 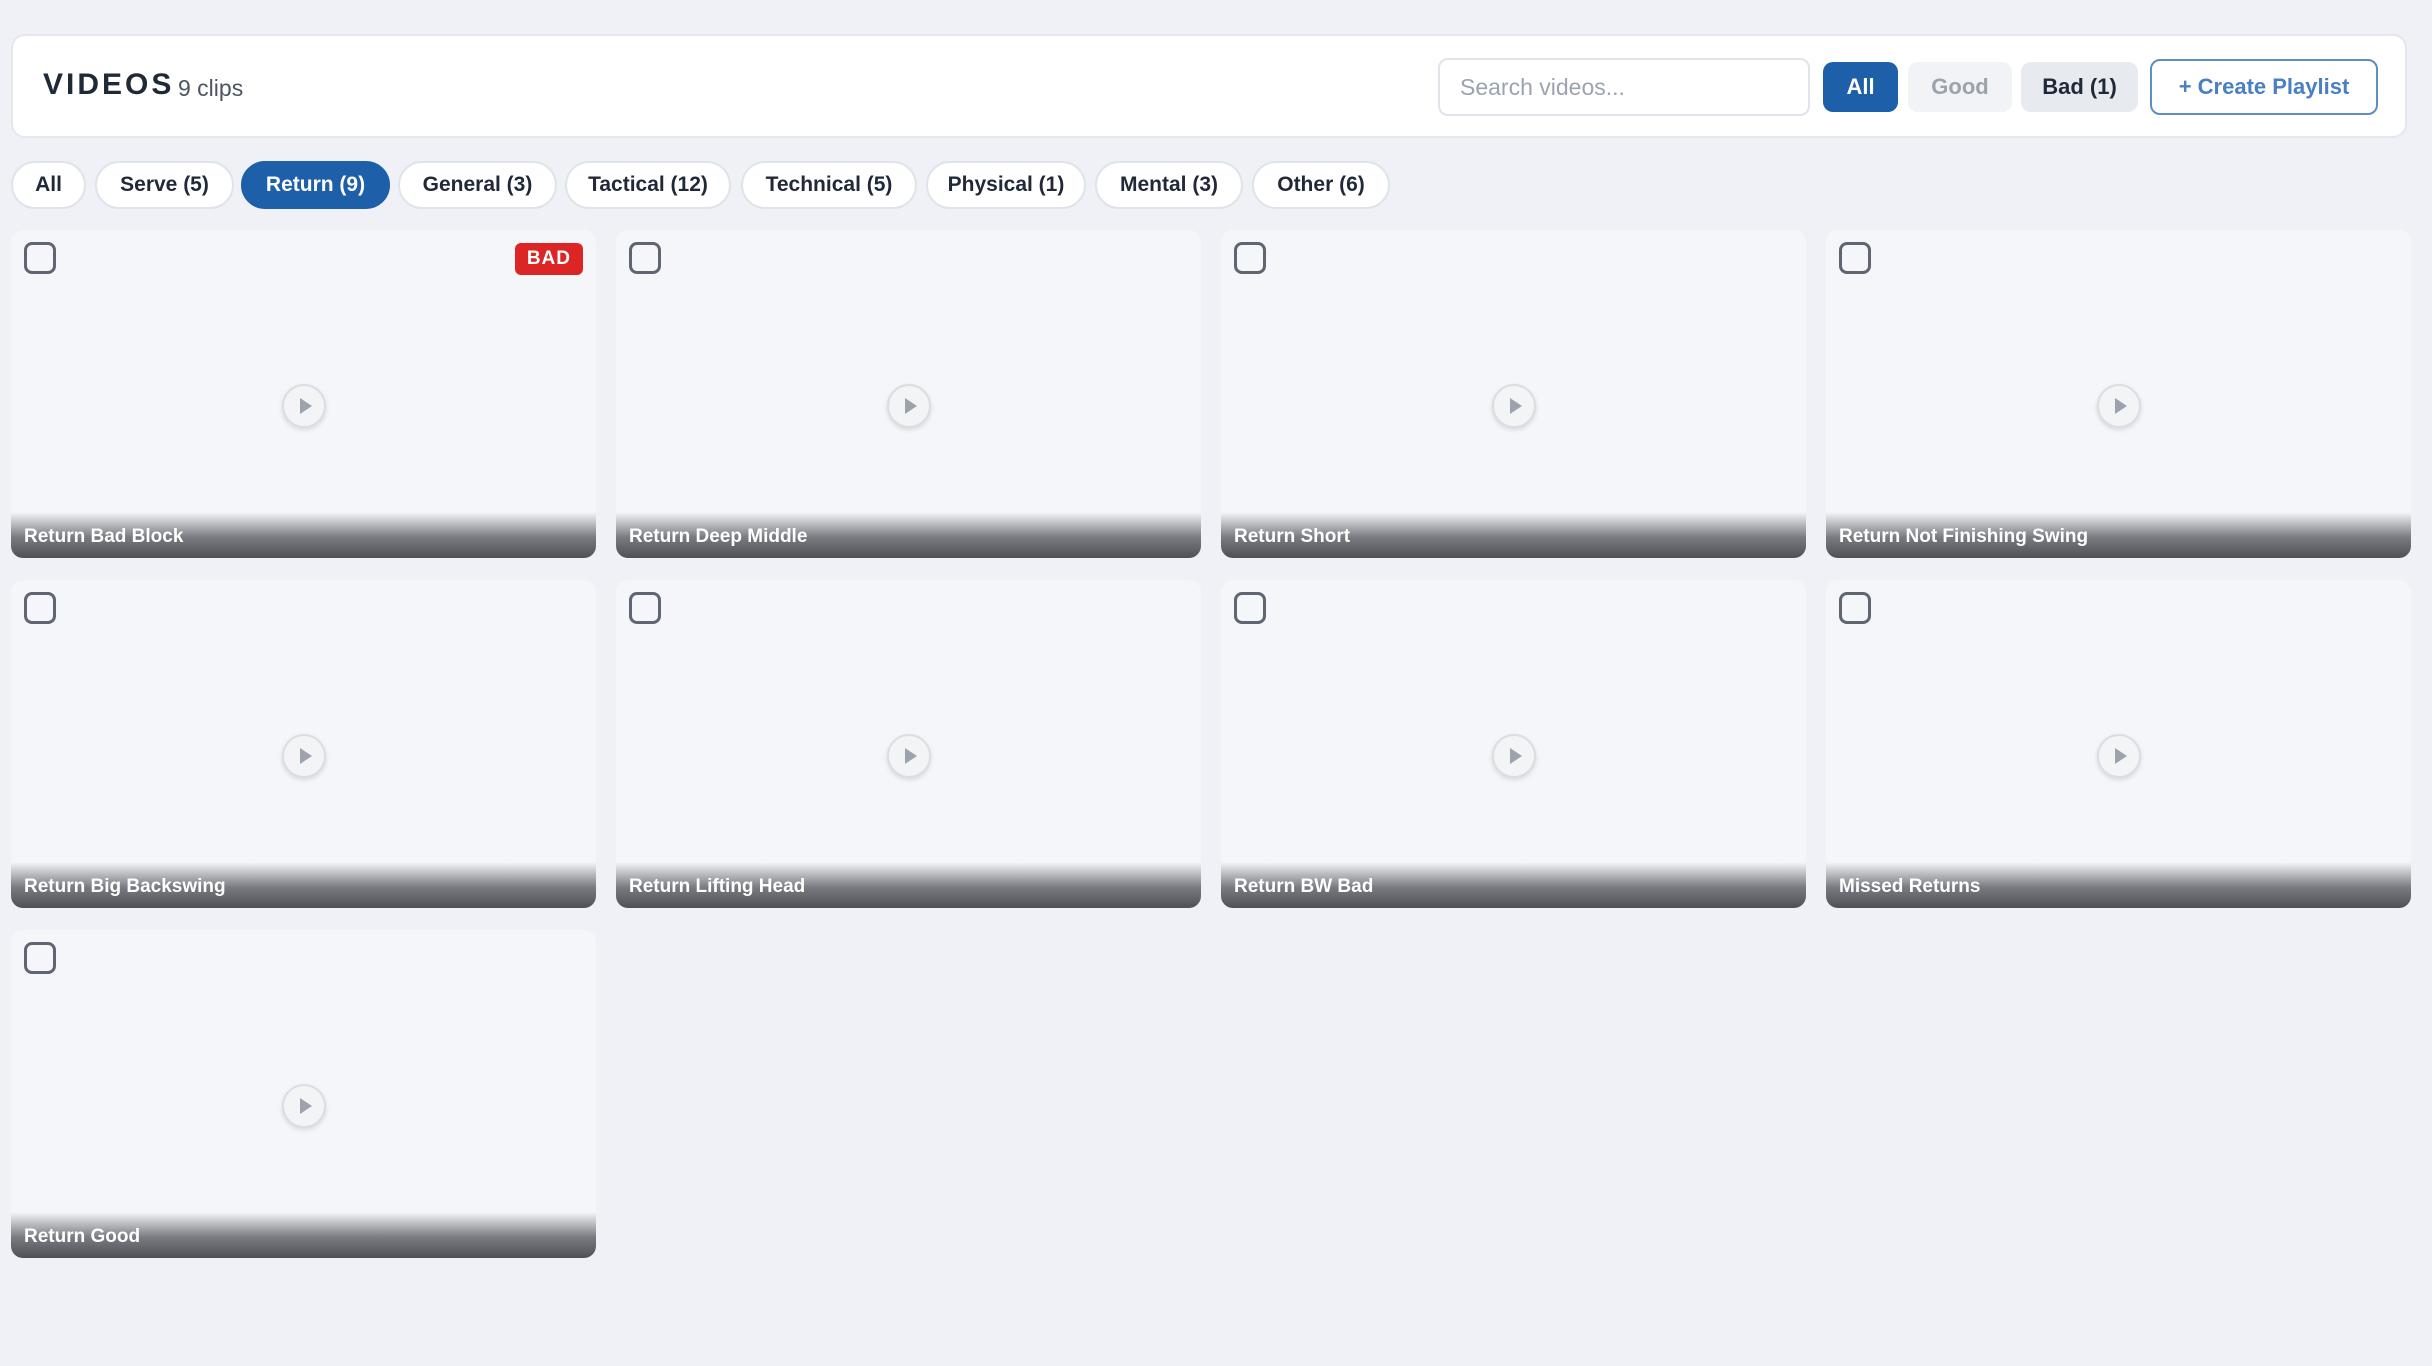 What do you see at coordinates (908, 535) in the screenshot?
I see `video-title-bar: Return Deep Middle` at bounding box center [908, 535].